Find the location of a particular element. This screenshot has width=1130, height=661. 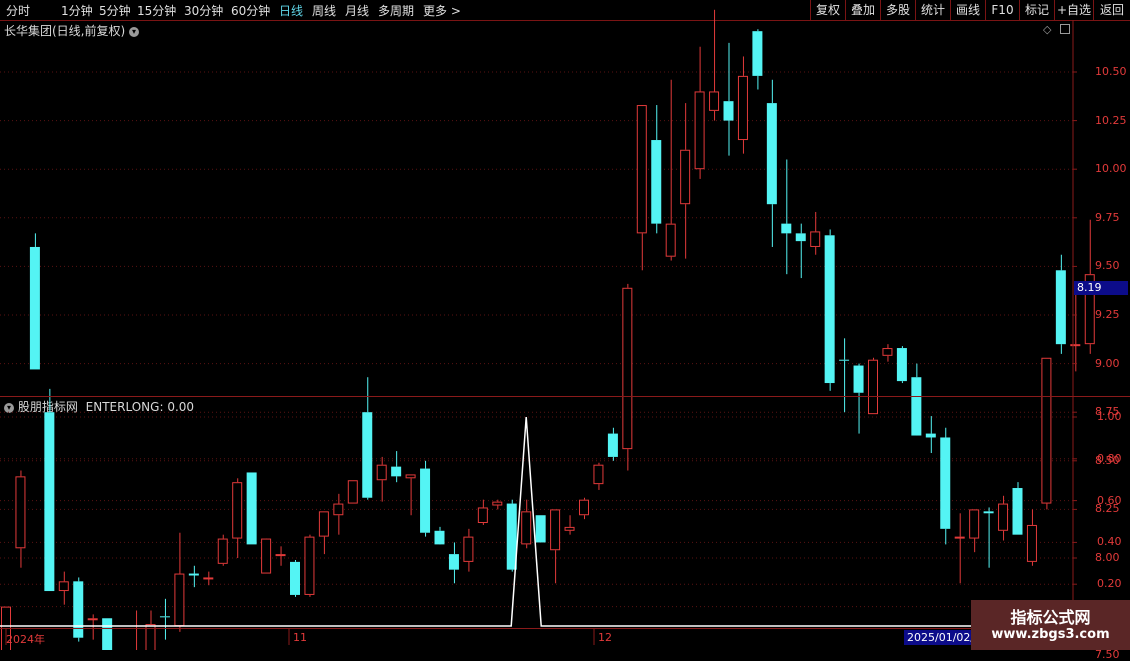

period-tab-weekly: 周线 is located at coordinates (324, 10).